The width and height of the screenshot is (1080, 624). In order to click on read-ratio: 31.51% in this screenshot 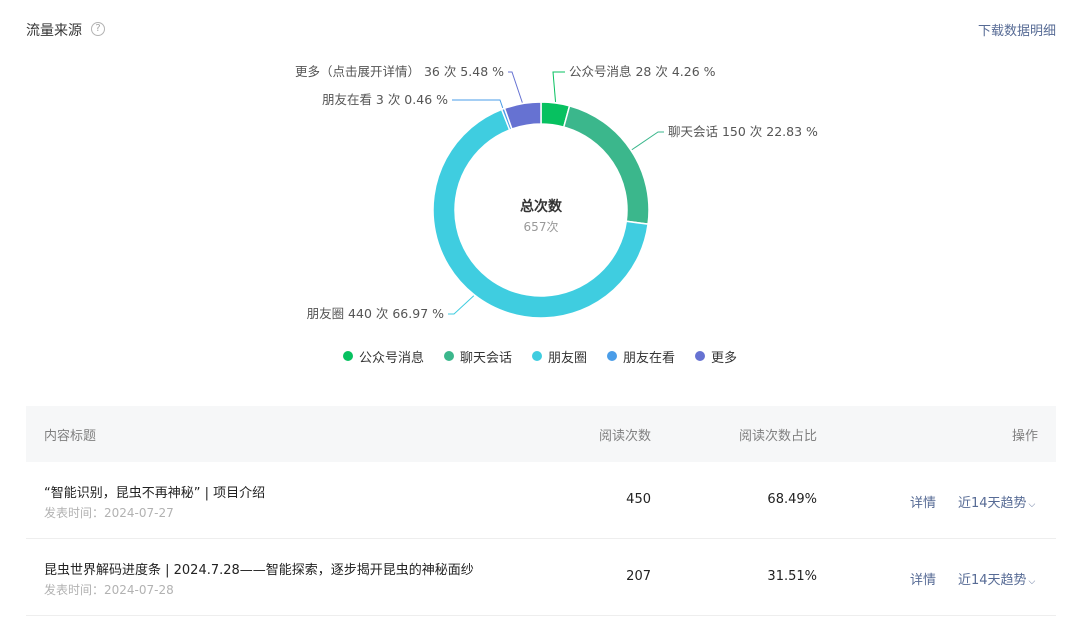, I will do `click(792, 576)`.